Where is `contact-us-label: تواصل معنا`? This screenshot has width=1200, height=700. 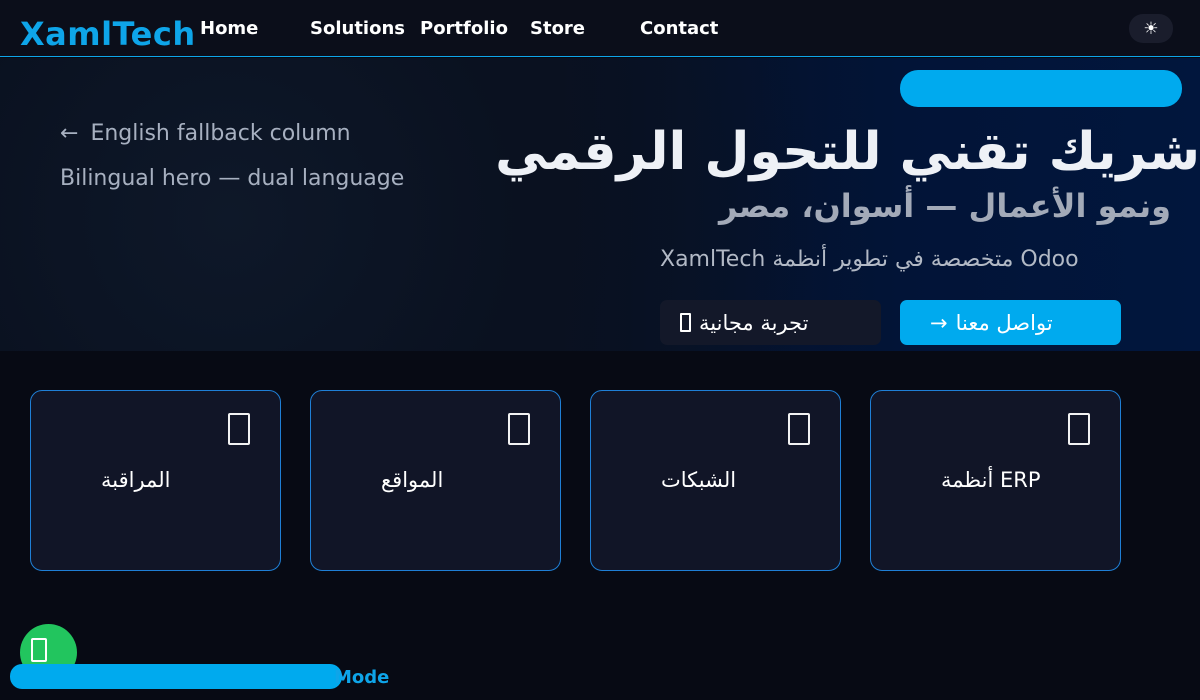 contact-us-label: تواصل معنا is located at coordinates (1004, 322).